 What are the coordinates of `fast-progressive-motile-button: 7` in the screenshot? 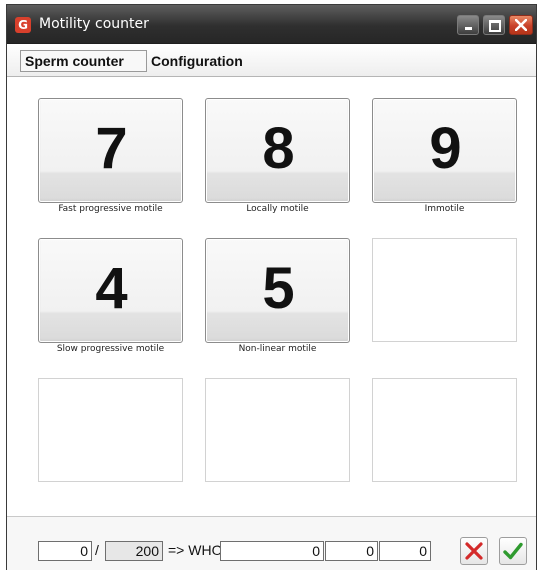 It's located at (110, 150).